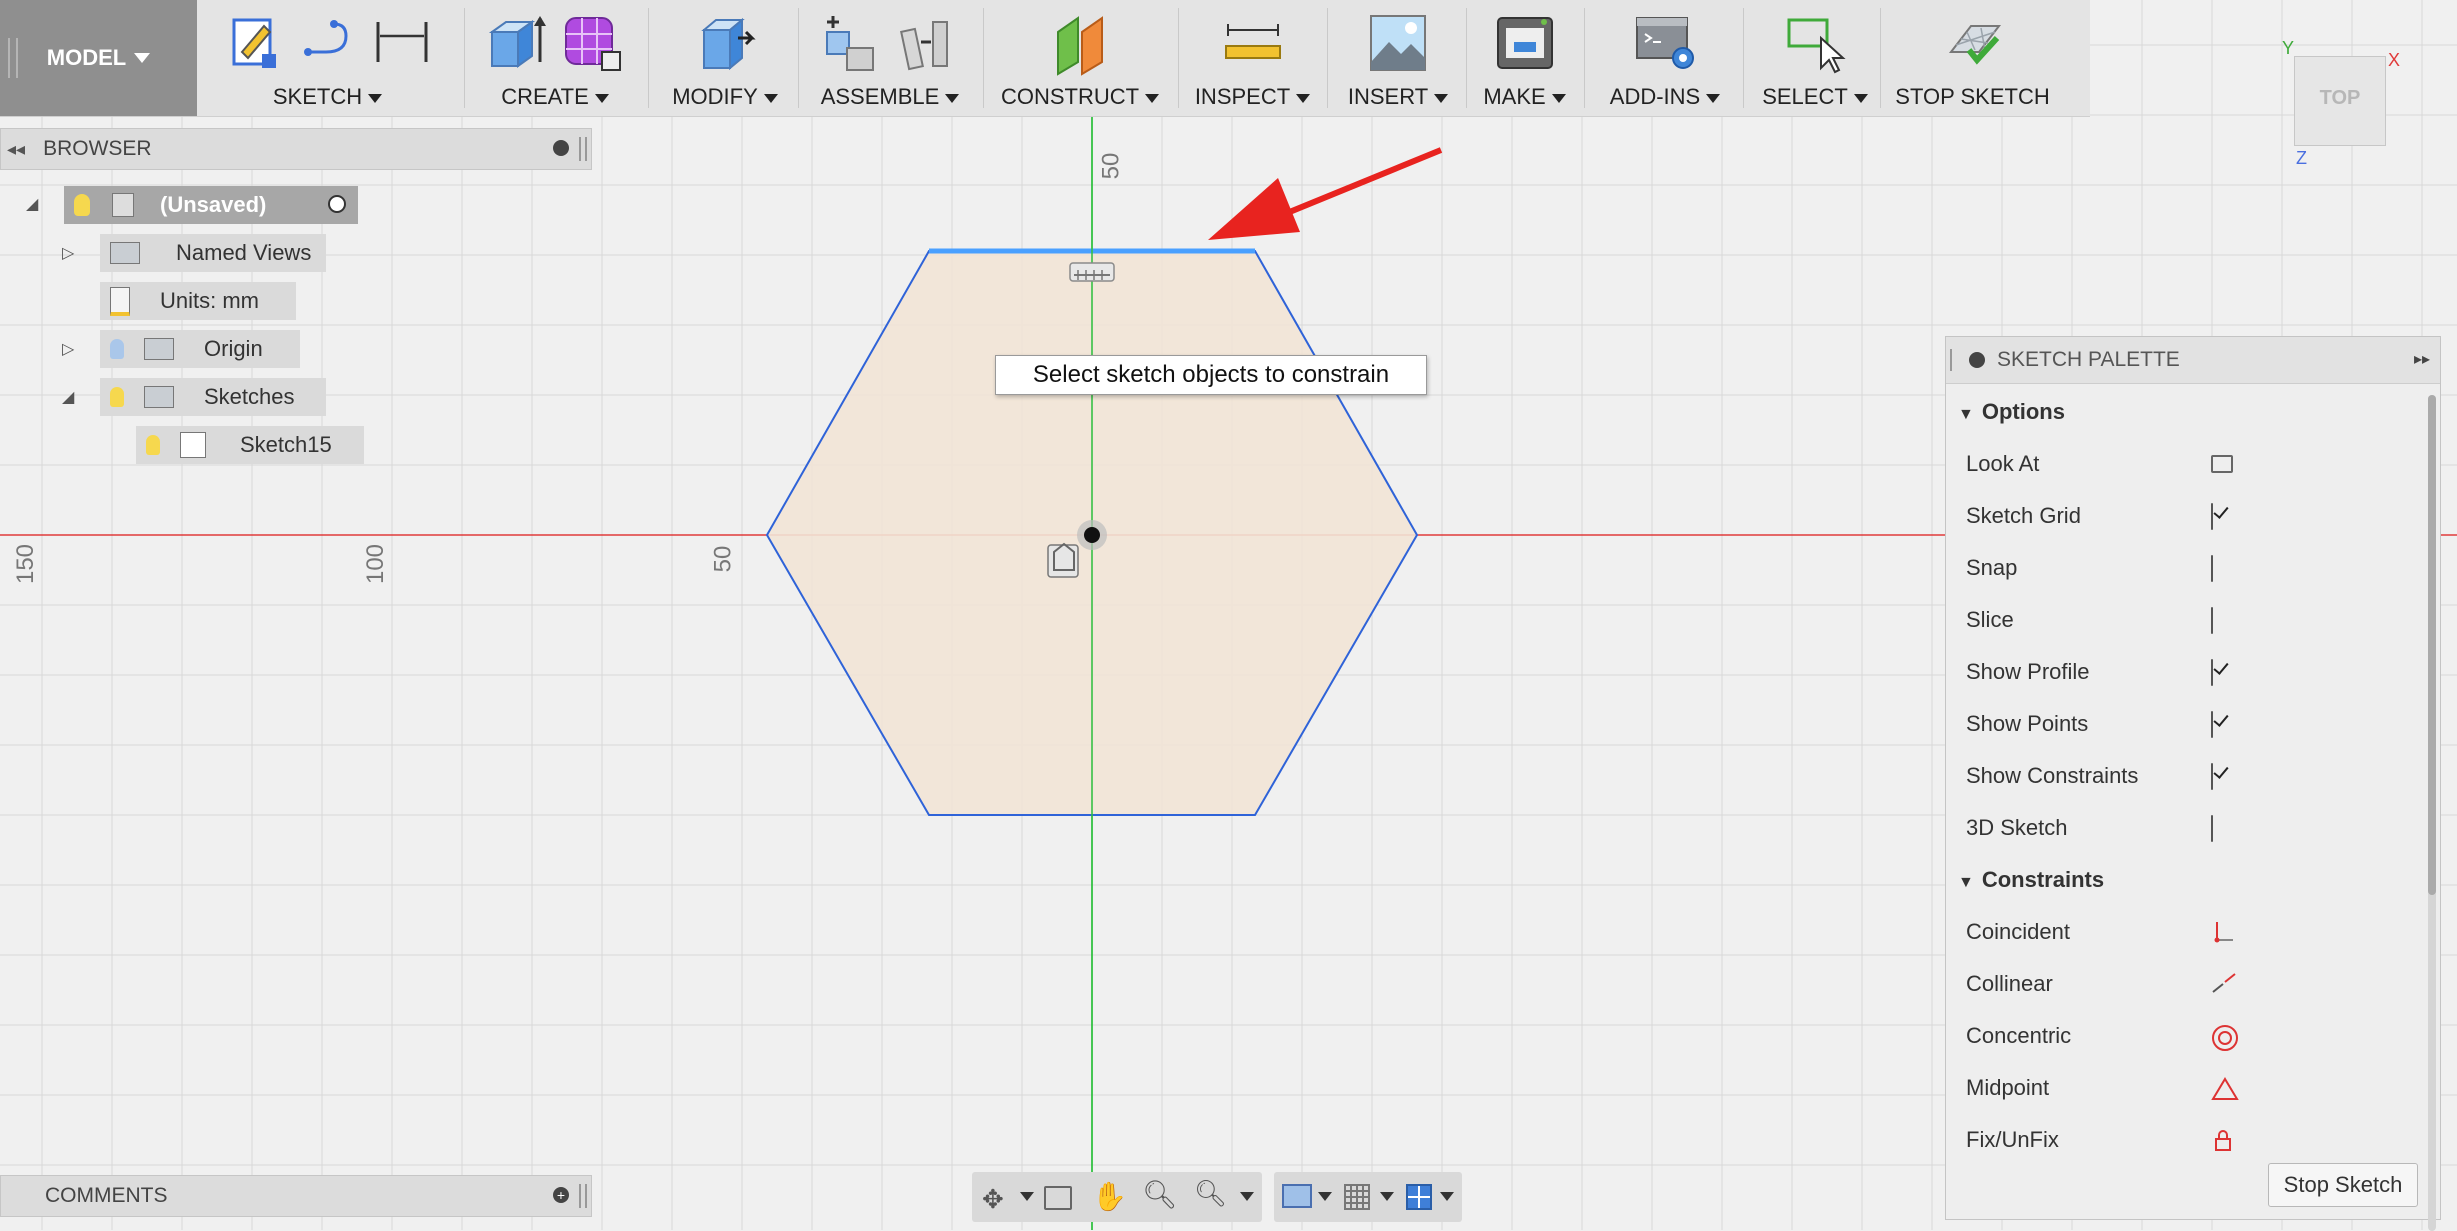 Image resolution: width=2457 pixels, height=1231 pixels. I want to click on sketch-menu: SKETCH, so click(327, 58).